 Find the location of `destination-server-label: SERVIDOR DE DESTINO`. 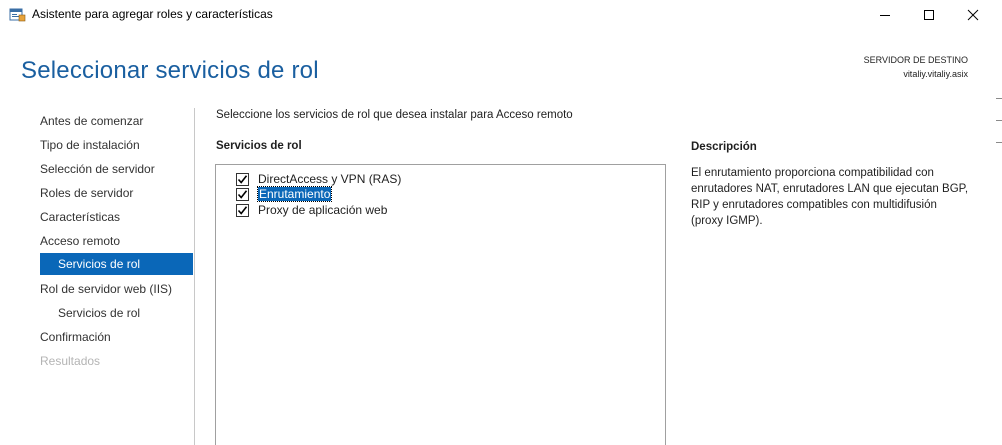

destination-server-label: SERVIDOR DE DESTINO is located at coordinates (915, 60).